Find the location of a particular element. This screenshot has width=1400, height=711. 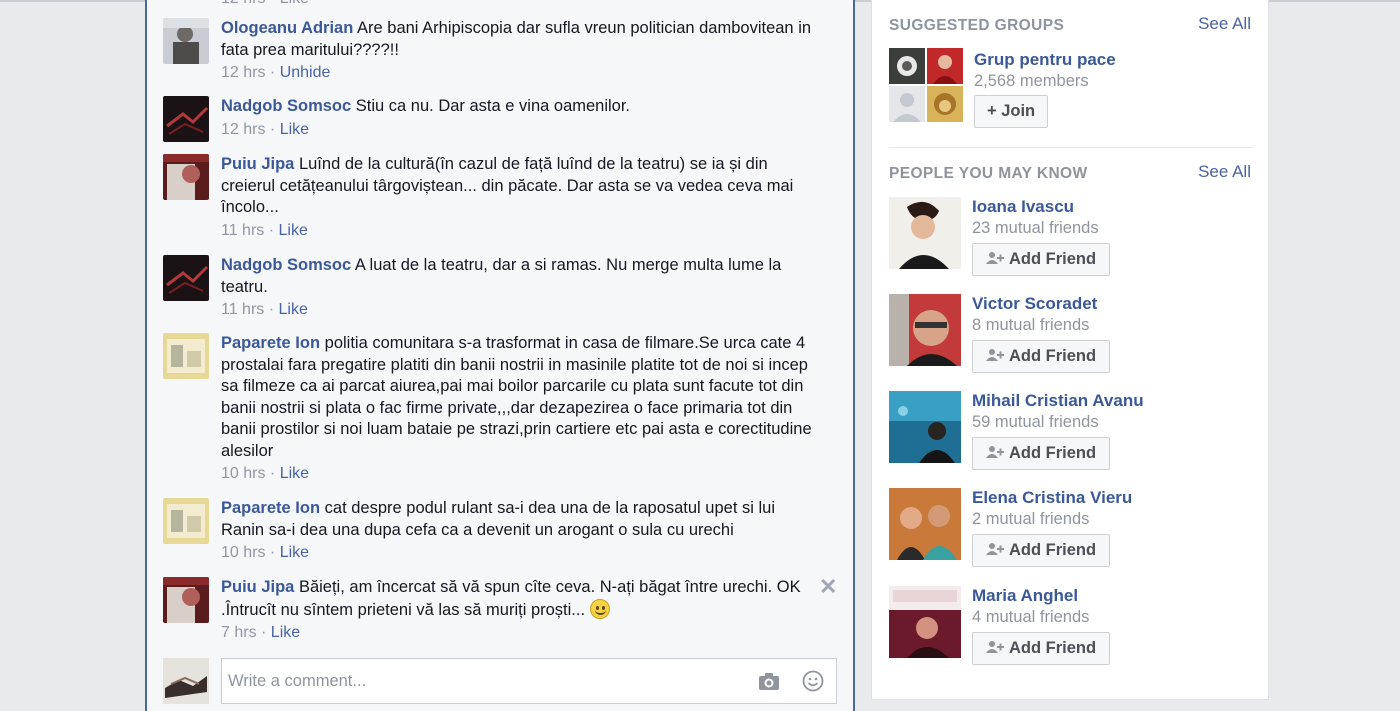

group-name-link: Grup pentru pace is located at coordinates (1045, 59).